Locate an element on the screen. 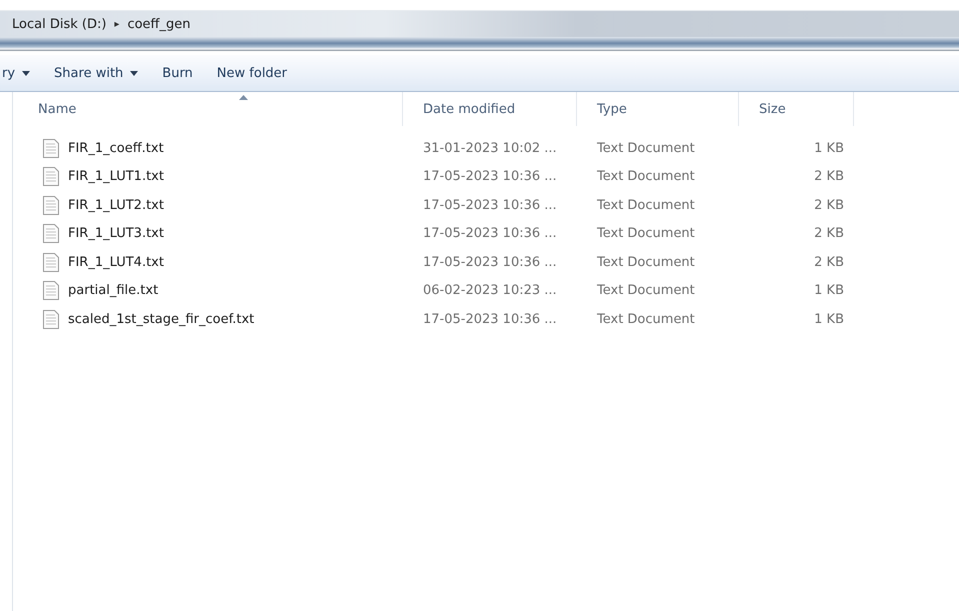 This screenshot has height=611, width=959. breadcrumb-item: coeff_gen is located at coordinates (158, 24).